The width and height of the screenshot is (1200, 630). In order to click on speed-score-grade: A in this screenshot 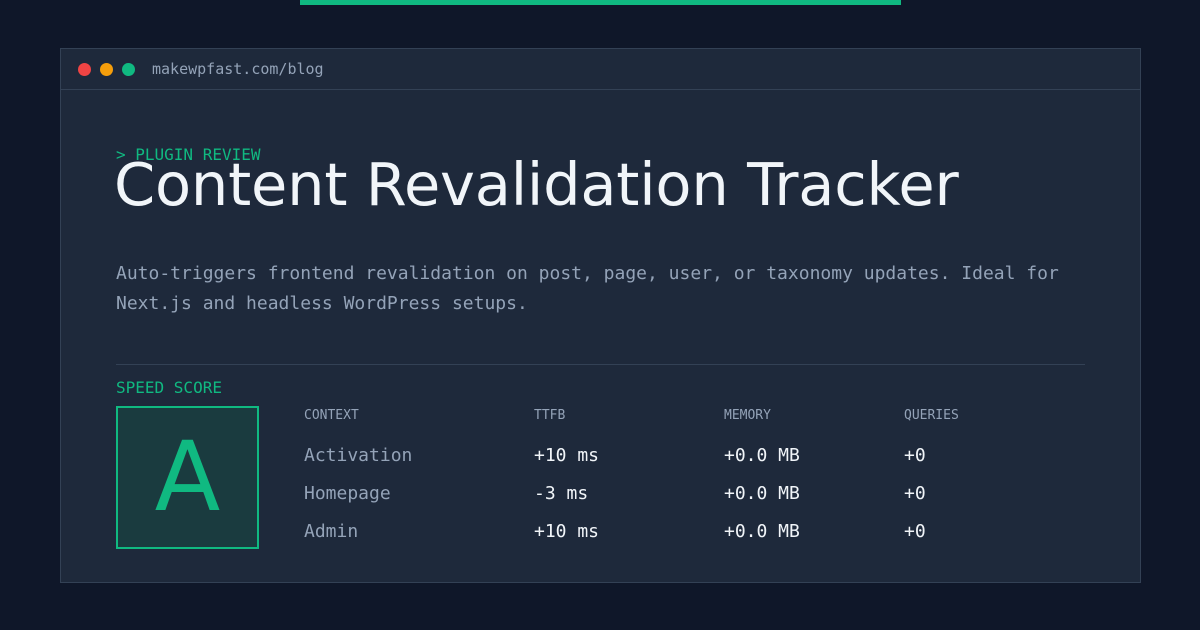, I will do `click(187, 477)`.